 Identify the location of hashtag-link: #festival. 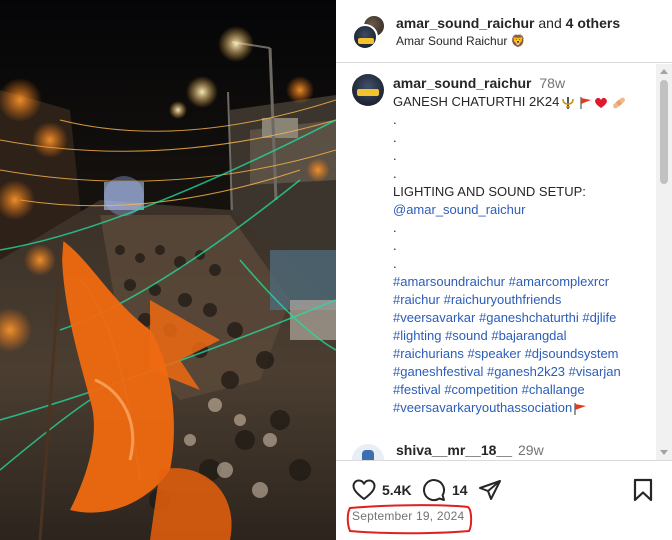
(417, 389).